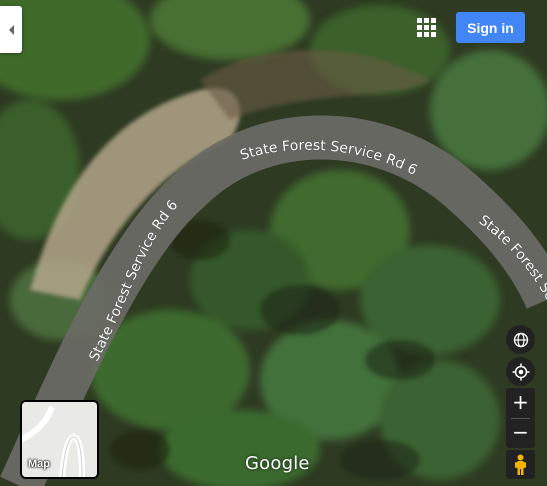 This screenshot has width=547, height=486. I want to click on zoom-controls: + −, so click(520, 418).